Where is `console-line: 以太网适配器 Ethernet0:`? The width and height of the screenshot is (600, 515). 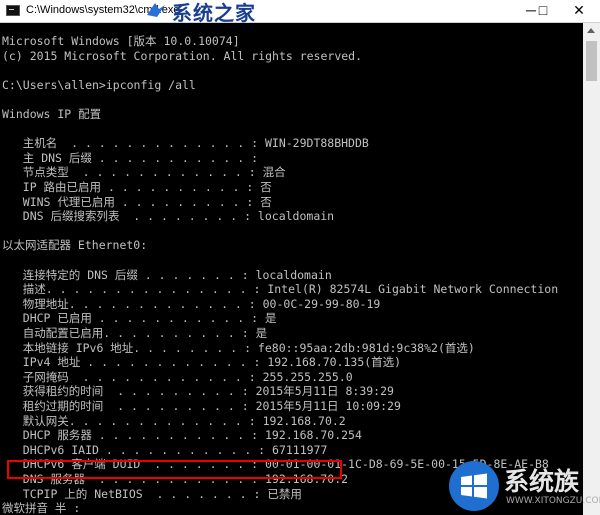
console-line: 以太网适配器 Ethernet0: is located at coordinates (75, 245).